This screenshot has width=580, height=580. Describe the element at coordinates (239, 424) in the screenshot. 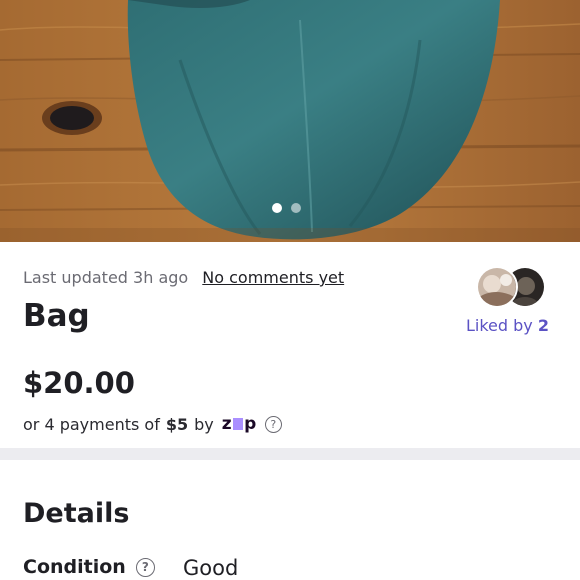

I see `zip-logo: zp` at that location.